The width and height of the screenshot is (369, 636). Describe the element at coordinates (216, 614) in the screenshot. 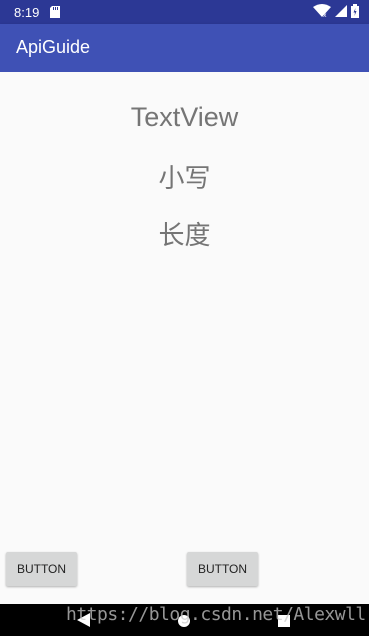

I see `watermark: https://blog.csdn.net/Alexwll` at that location.